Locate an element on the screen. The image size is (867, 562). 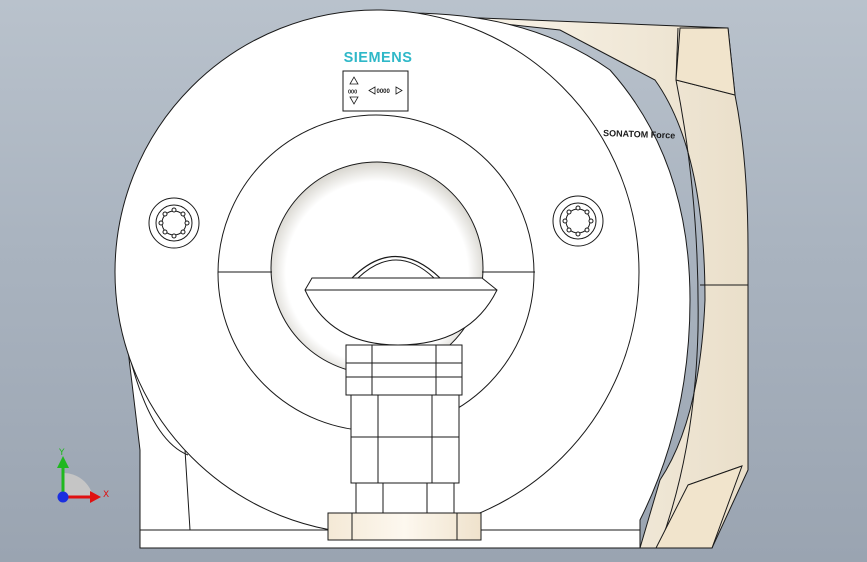
brand-logo-text: SIEMENS is located at coordinates (378, 58).